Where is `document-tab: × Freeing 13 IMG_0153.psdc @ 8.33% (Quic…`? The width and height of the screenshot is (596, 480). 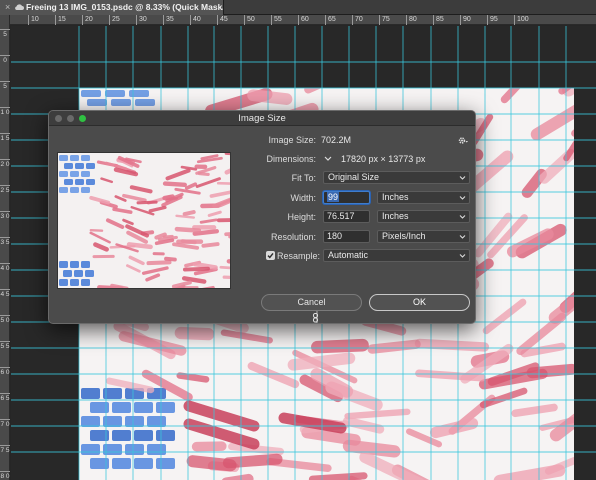 document-tab: × Freeing 13 IMG_0153.psdc @ 8.33% (Quic… is located at coordinates (112, 7).